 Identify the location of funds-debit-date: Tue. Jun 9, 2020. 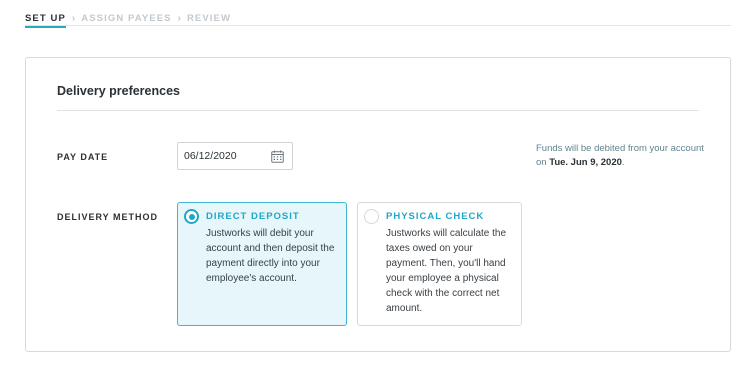
(585, 162).